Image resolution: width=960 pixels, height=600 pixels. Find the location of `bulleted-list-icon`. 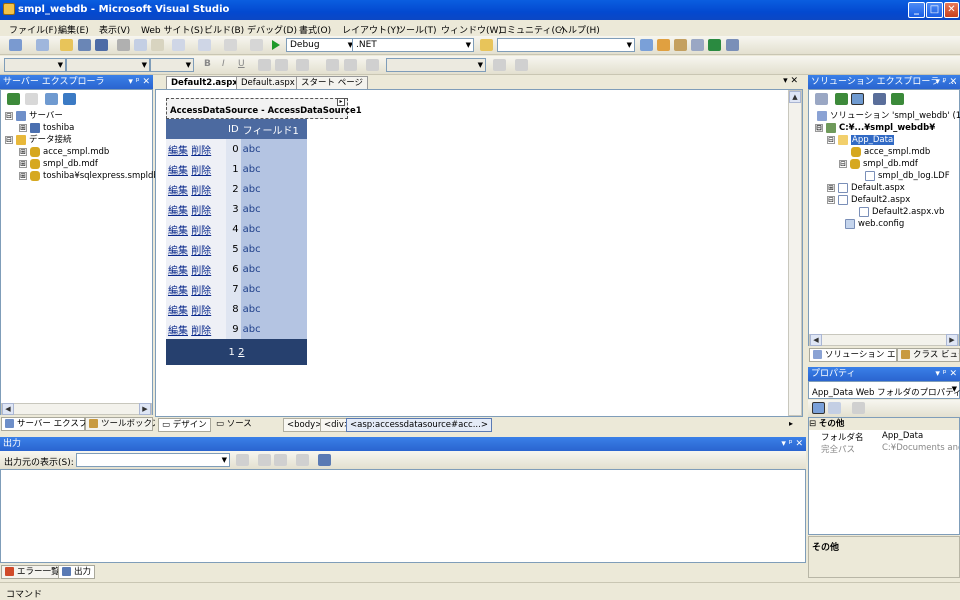

bulleted-list-icon is located at coordinates (350, 65).